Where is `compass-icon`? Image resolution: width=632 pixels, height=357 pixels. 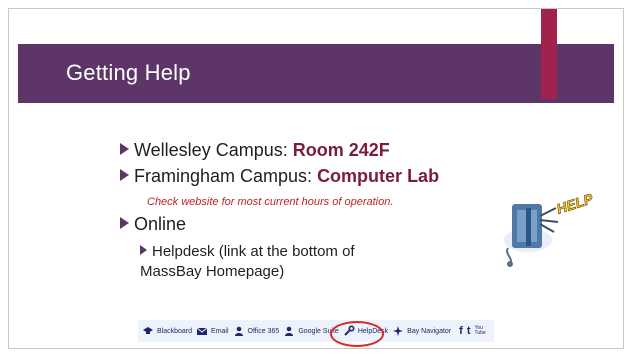 compass-icon is located at coordinates (398, 331).